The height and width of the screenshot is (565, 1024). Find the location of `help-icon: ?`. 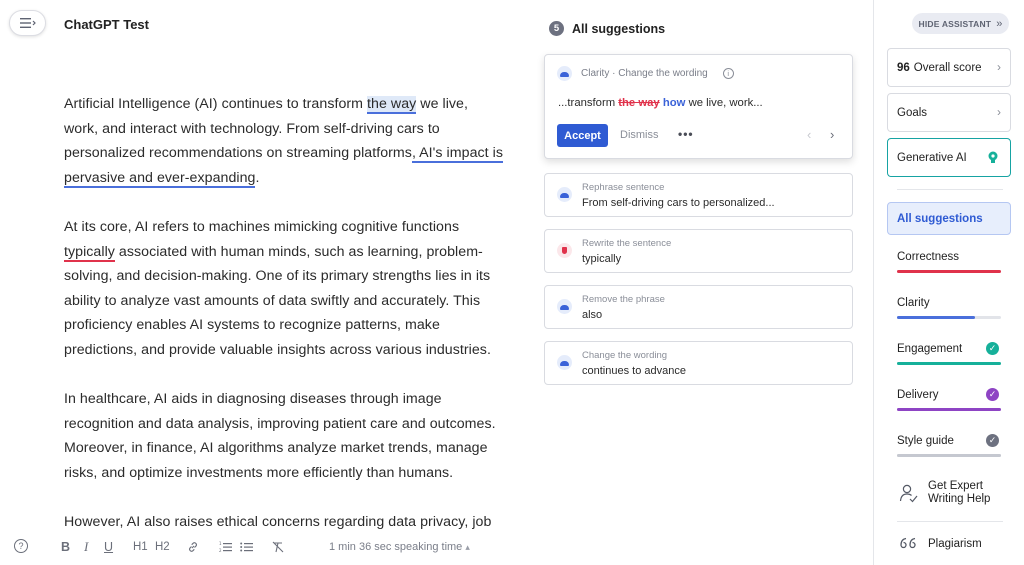

help-icon: ? is located at coordinates (21, 546).